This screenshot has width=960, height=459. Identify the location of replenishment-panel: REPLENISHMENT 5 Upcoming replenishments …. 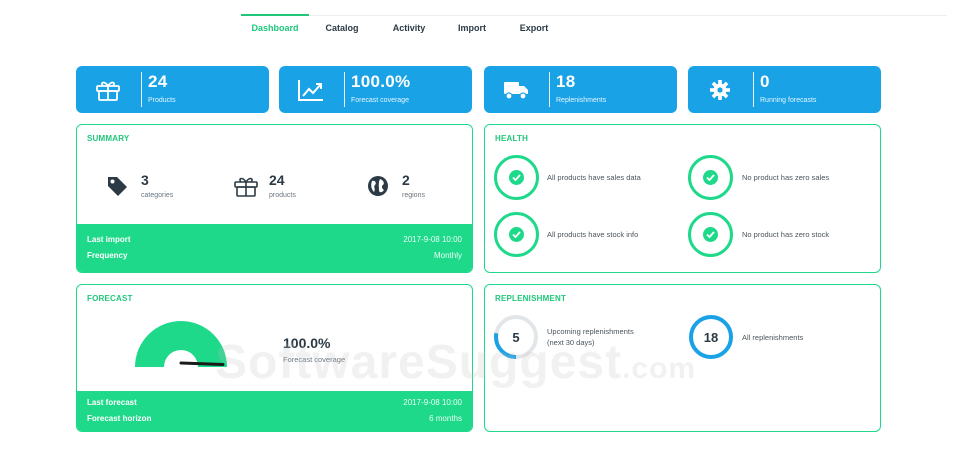
(682, 358).